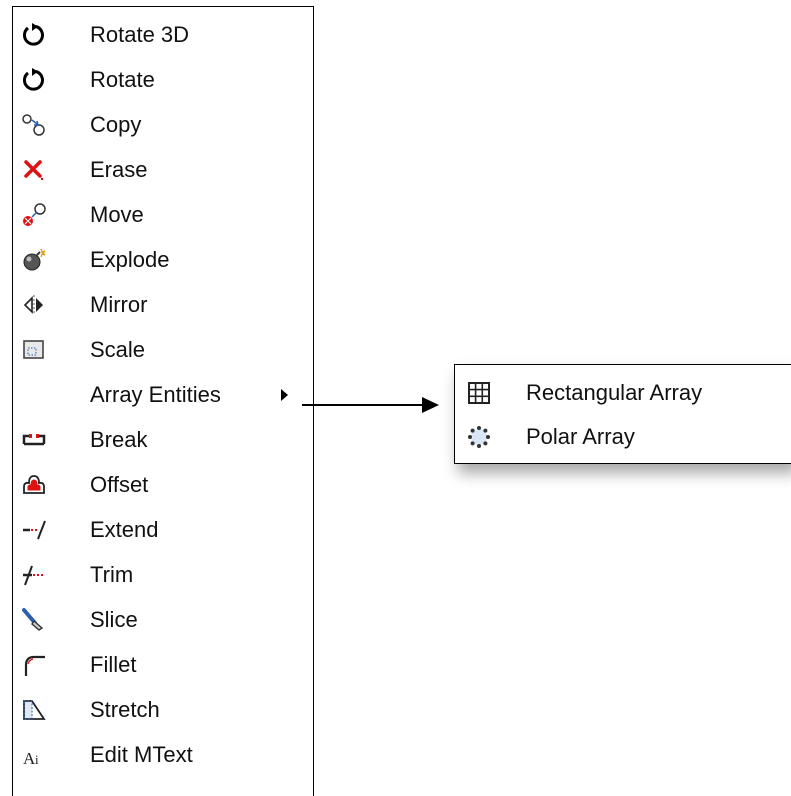 The width and height of the screenshot is (791, 796). I want to click on menu-item-label: Trim, so click(112, 574).